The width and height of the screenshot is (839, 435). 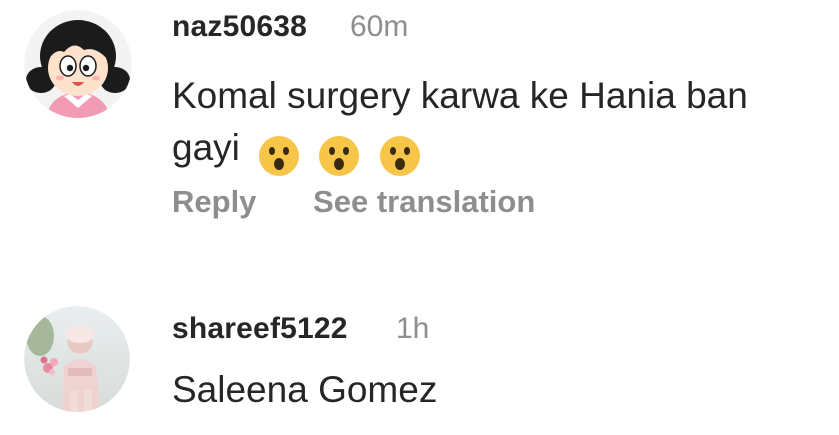 I want to click on reply-button: Reply, so click(x=214, y=202).